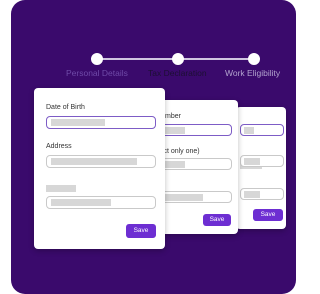  Describe the element at coordinates (217, 220) in the screenshot. I see `tax-save-button: Save` at that location.